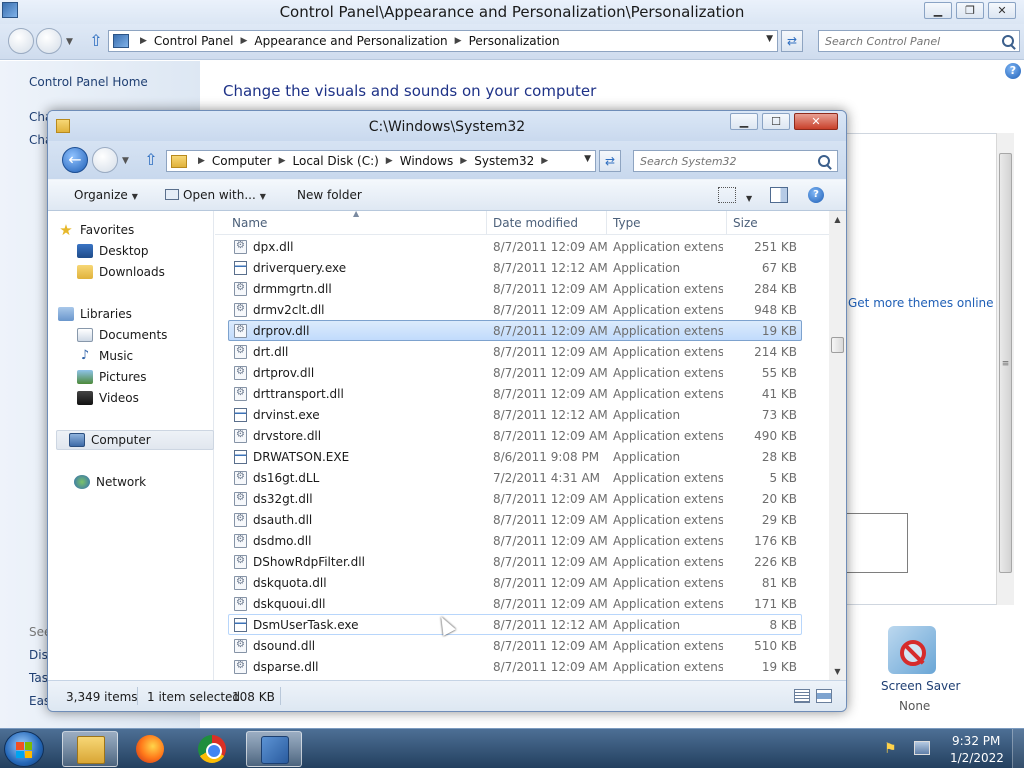 This screenshot has height=768, width=1024. What do you see at coordinates (95, 314) in the screenshot?
I see `nav-libraries: Libraries` at bounding box center [95, 314].